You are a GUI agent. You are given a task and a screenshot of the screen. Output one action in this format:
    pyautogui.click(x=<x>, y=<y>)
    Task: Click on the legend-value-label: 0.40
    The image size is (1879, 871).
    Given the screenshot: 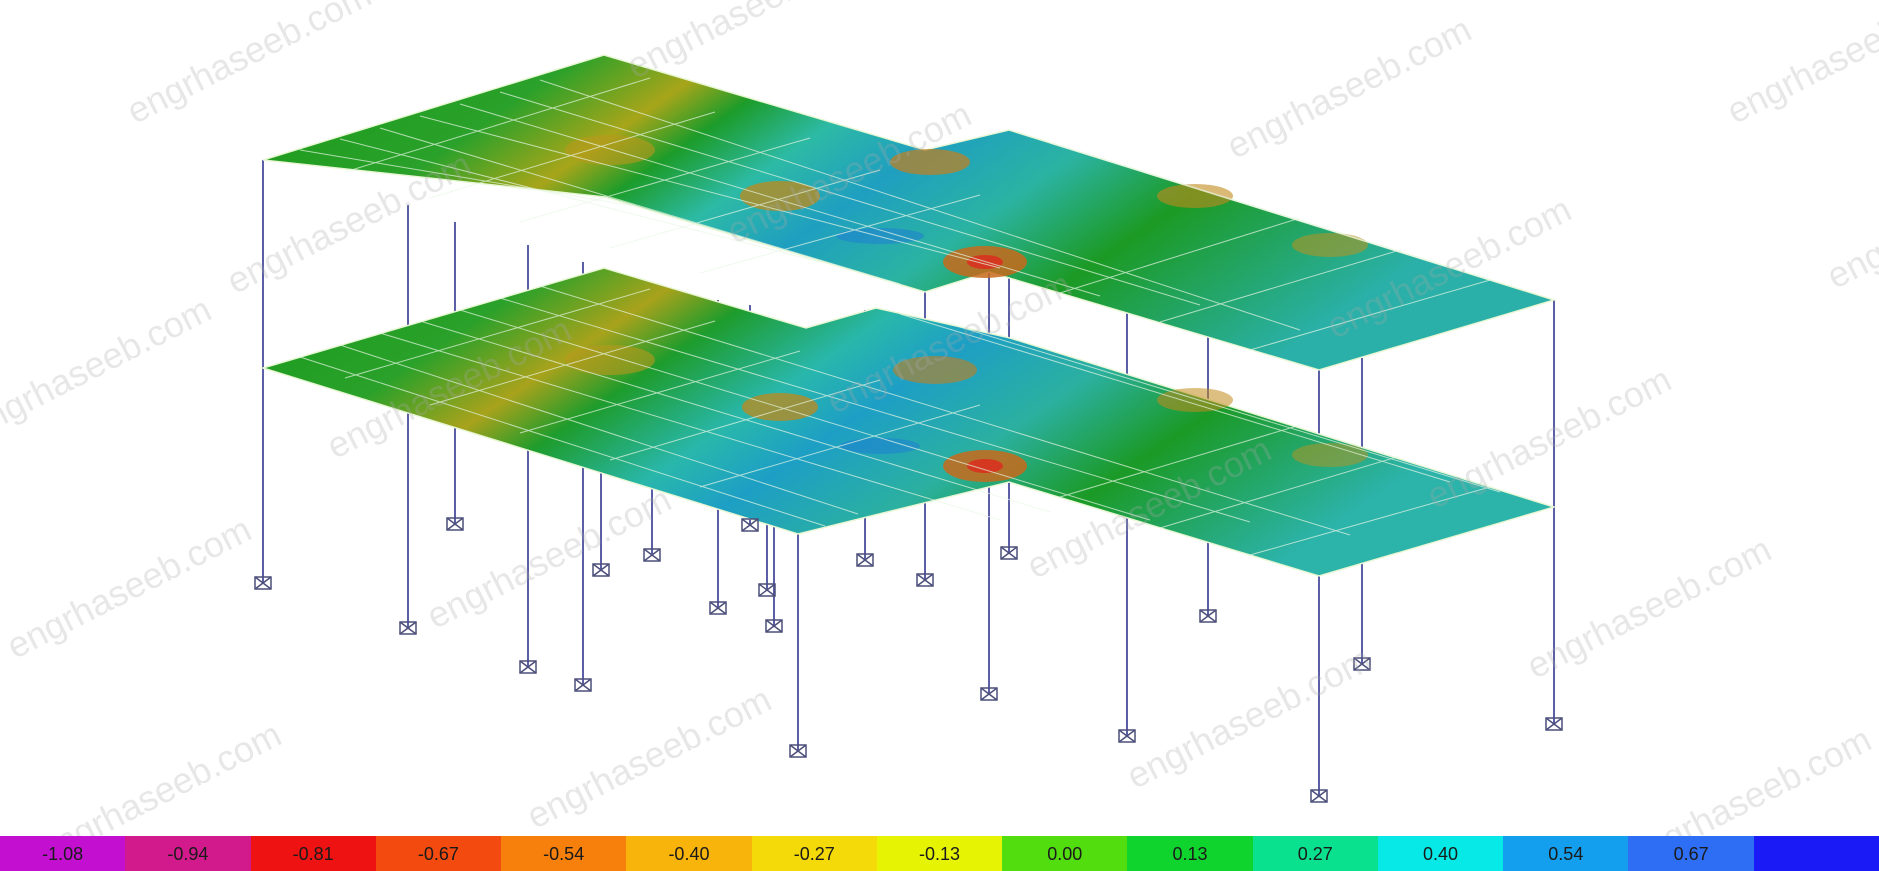 What is the action you would take?
    pyautogui.click(x=1441, y=854)
    